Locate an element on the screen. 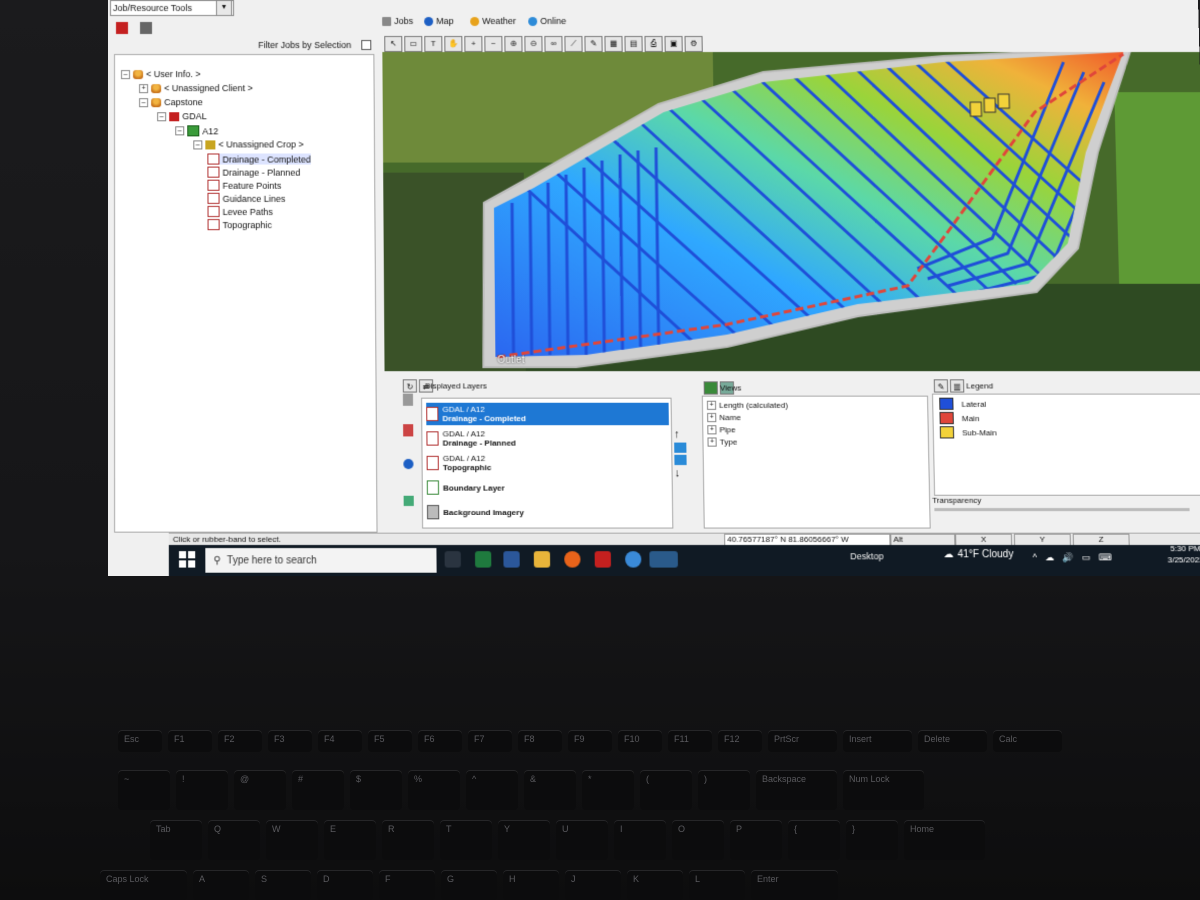 The height and width of the screenshot is (900, 1200). keyboard-key: D is located at coordinates (345, 885).